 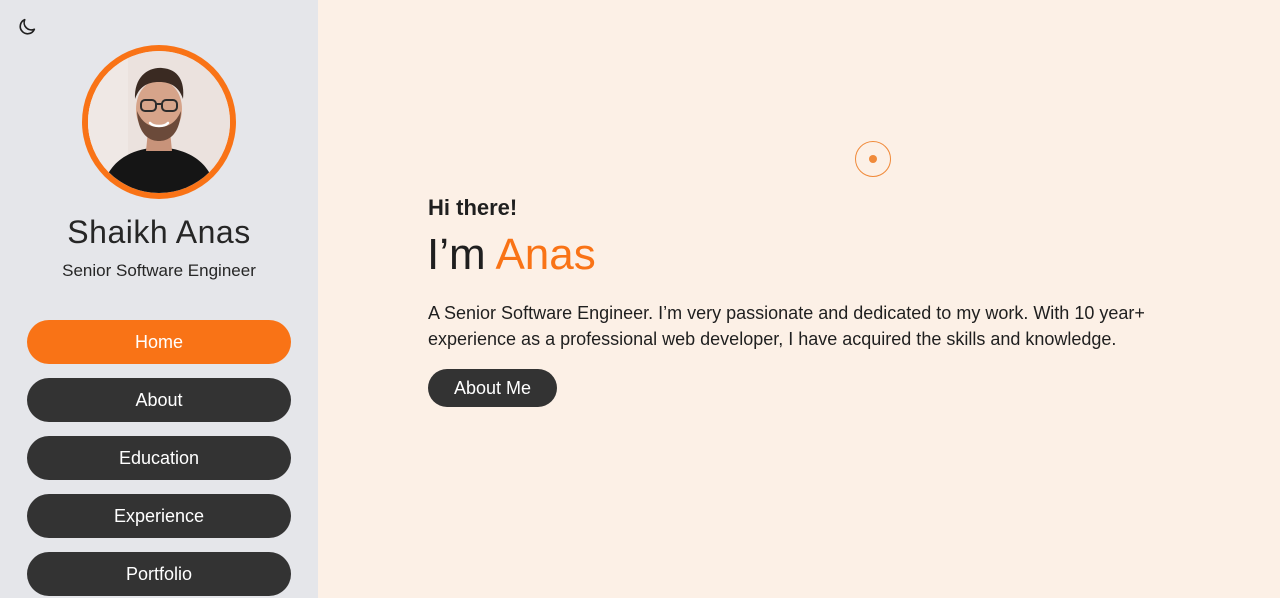 I want to click on hero-headline: I’m Anas, so click(x=511, y=255).